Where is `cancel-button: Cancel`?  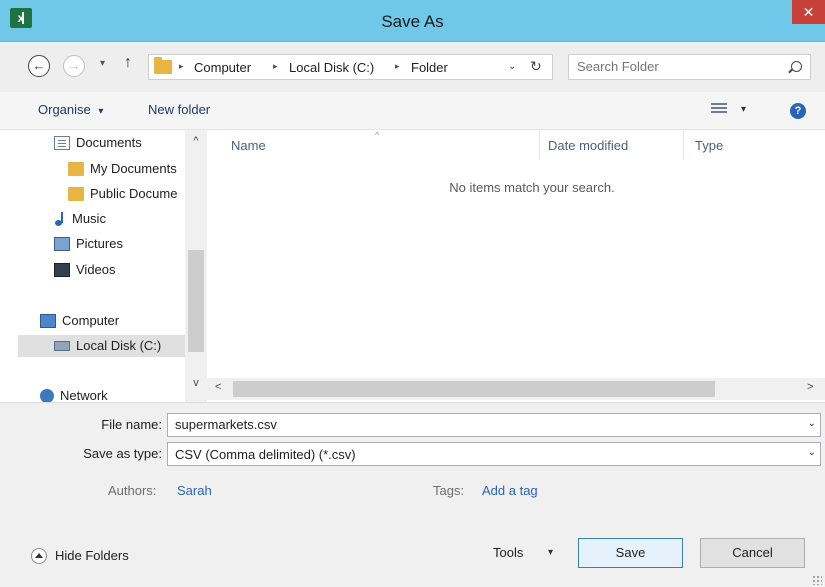 cancel-button: Cancel is located at coordinates (752, 553).